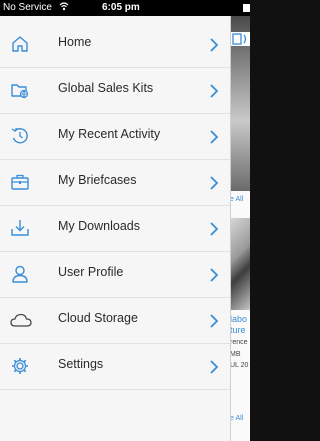 This screenshot has width=320, height=441. I want to click on drawer-divider, so click(230, 228).